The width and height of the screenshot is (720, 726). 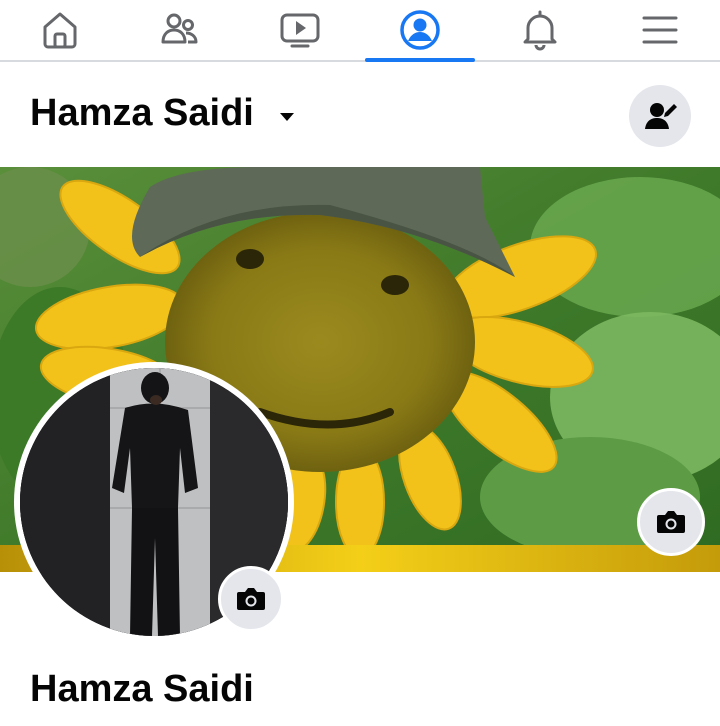 I want to click on nav-home-tab, so click(x=60, y=30).